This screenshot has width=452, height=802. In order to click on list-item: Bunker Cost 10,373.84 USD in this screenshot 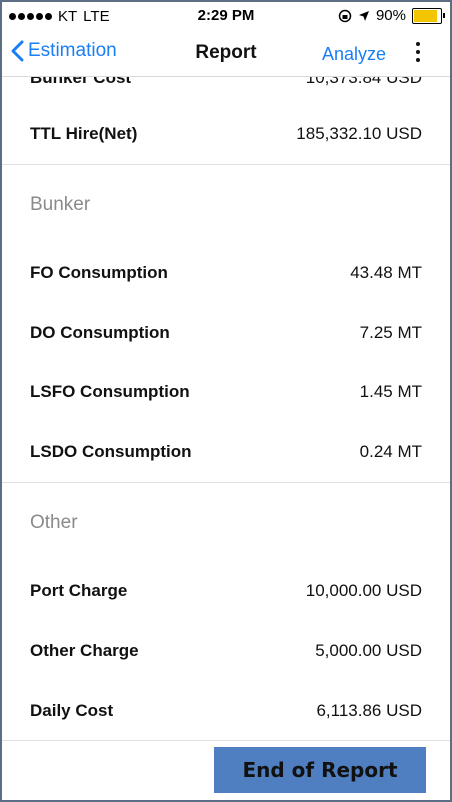, I will do `click(226, 84)`.